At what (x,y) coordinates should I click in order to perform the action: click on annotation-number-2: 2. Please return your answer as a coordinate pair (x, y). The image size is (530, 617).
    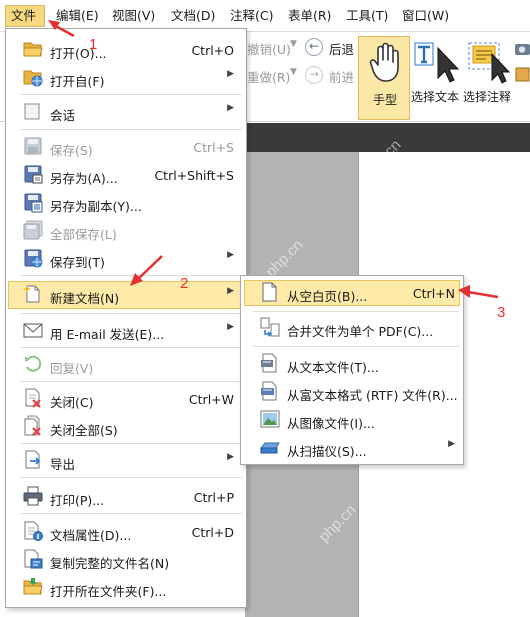
    Looking at the image, I should click on (184, 283).